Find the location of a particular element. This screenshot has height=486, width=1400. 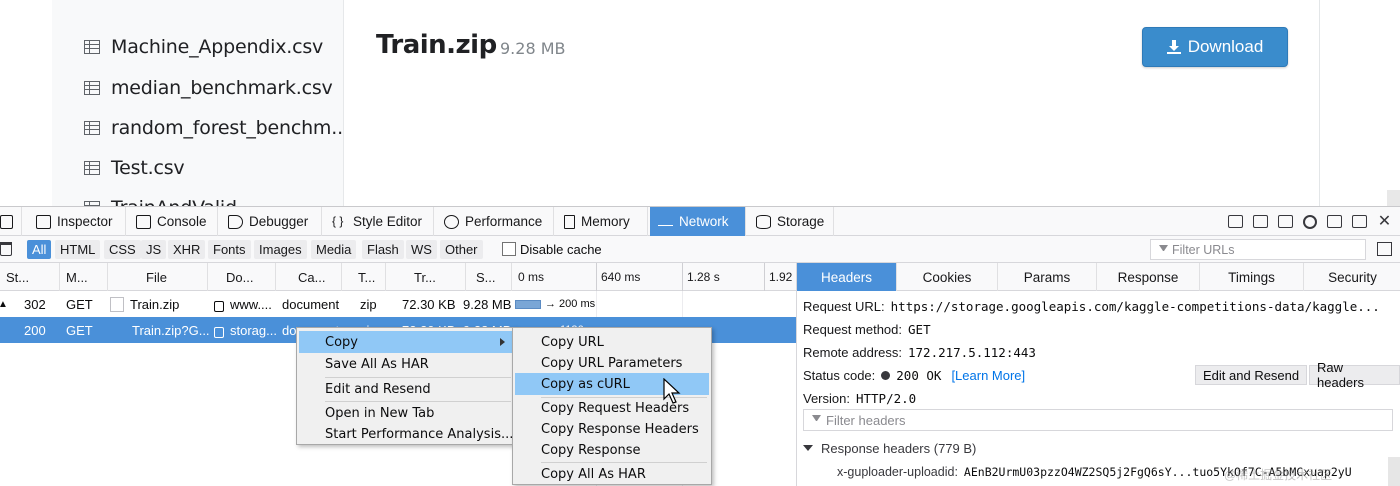

file-size: 9.28 MB is located at coordinates (533, 48).